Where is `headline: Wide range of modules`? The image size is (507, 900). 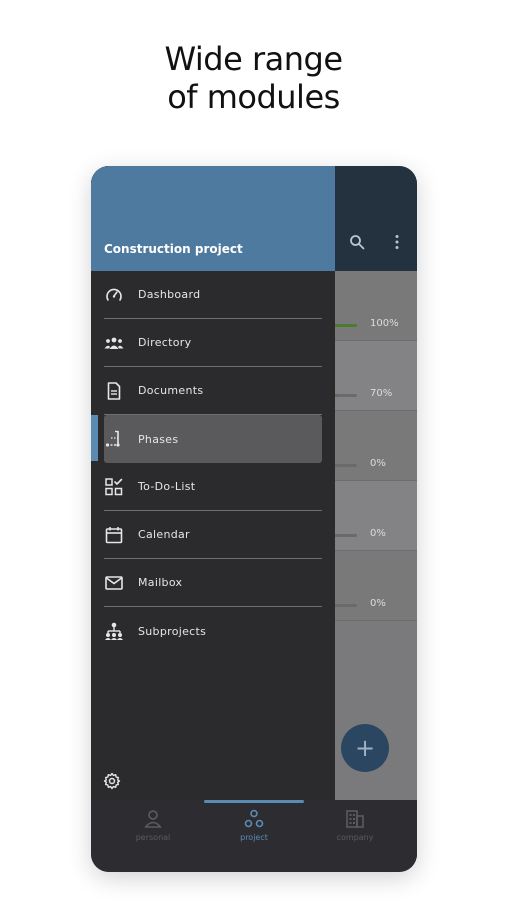 headline: Wide range of modules is located at coordinates (253, 78).